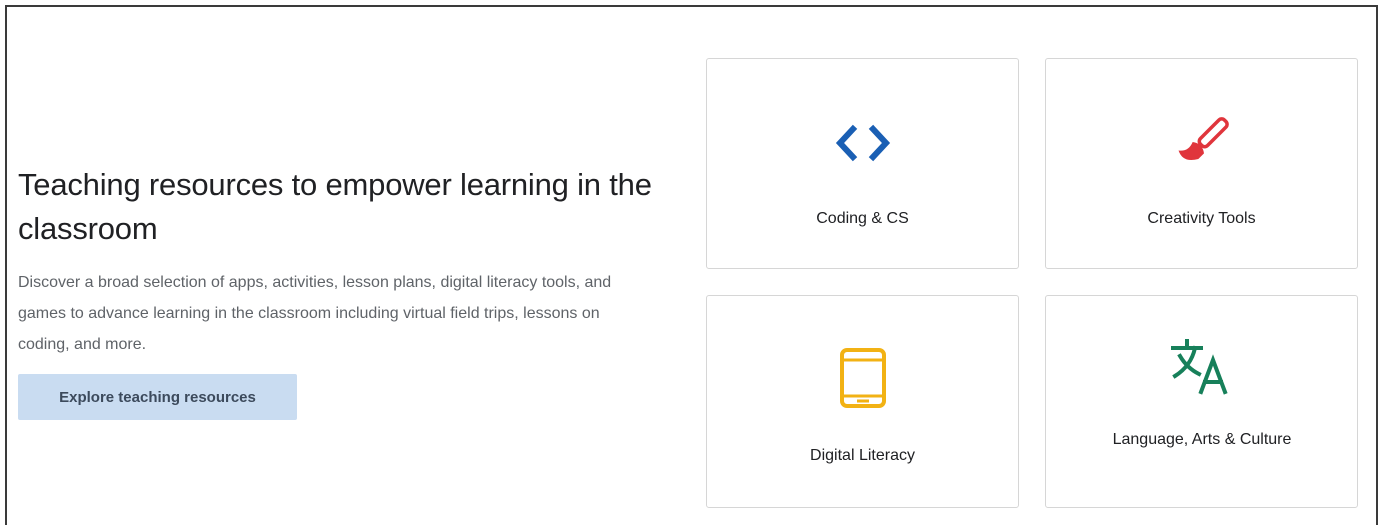 The height and width of the screenshot is (525, 1385). What do you see at coordinates (1201, 218) in the screenshot?
I see `card-label: Creativity Tools` at bounding box center [1201, 218].